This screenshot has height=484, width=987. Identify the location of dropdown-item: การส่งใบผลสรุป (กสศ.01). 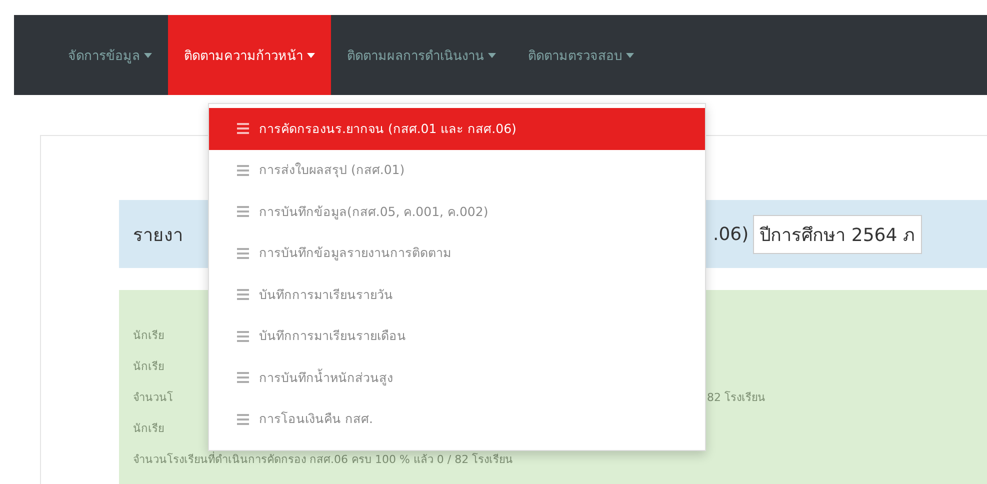
(457, 170).